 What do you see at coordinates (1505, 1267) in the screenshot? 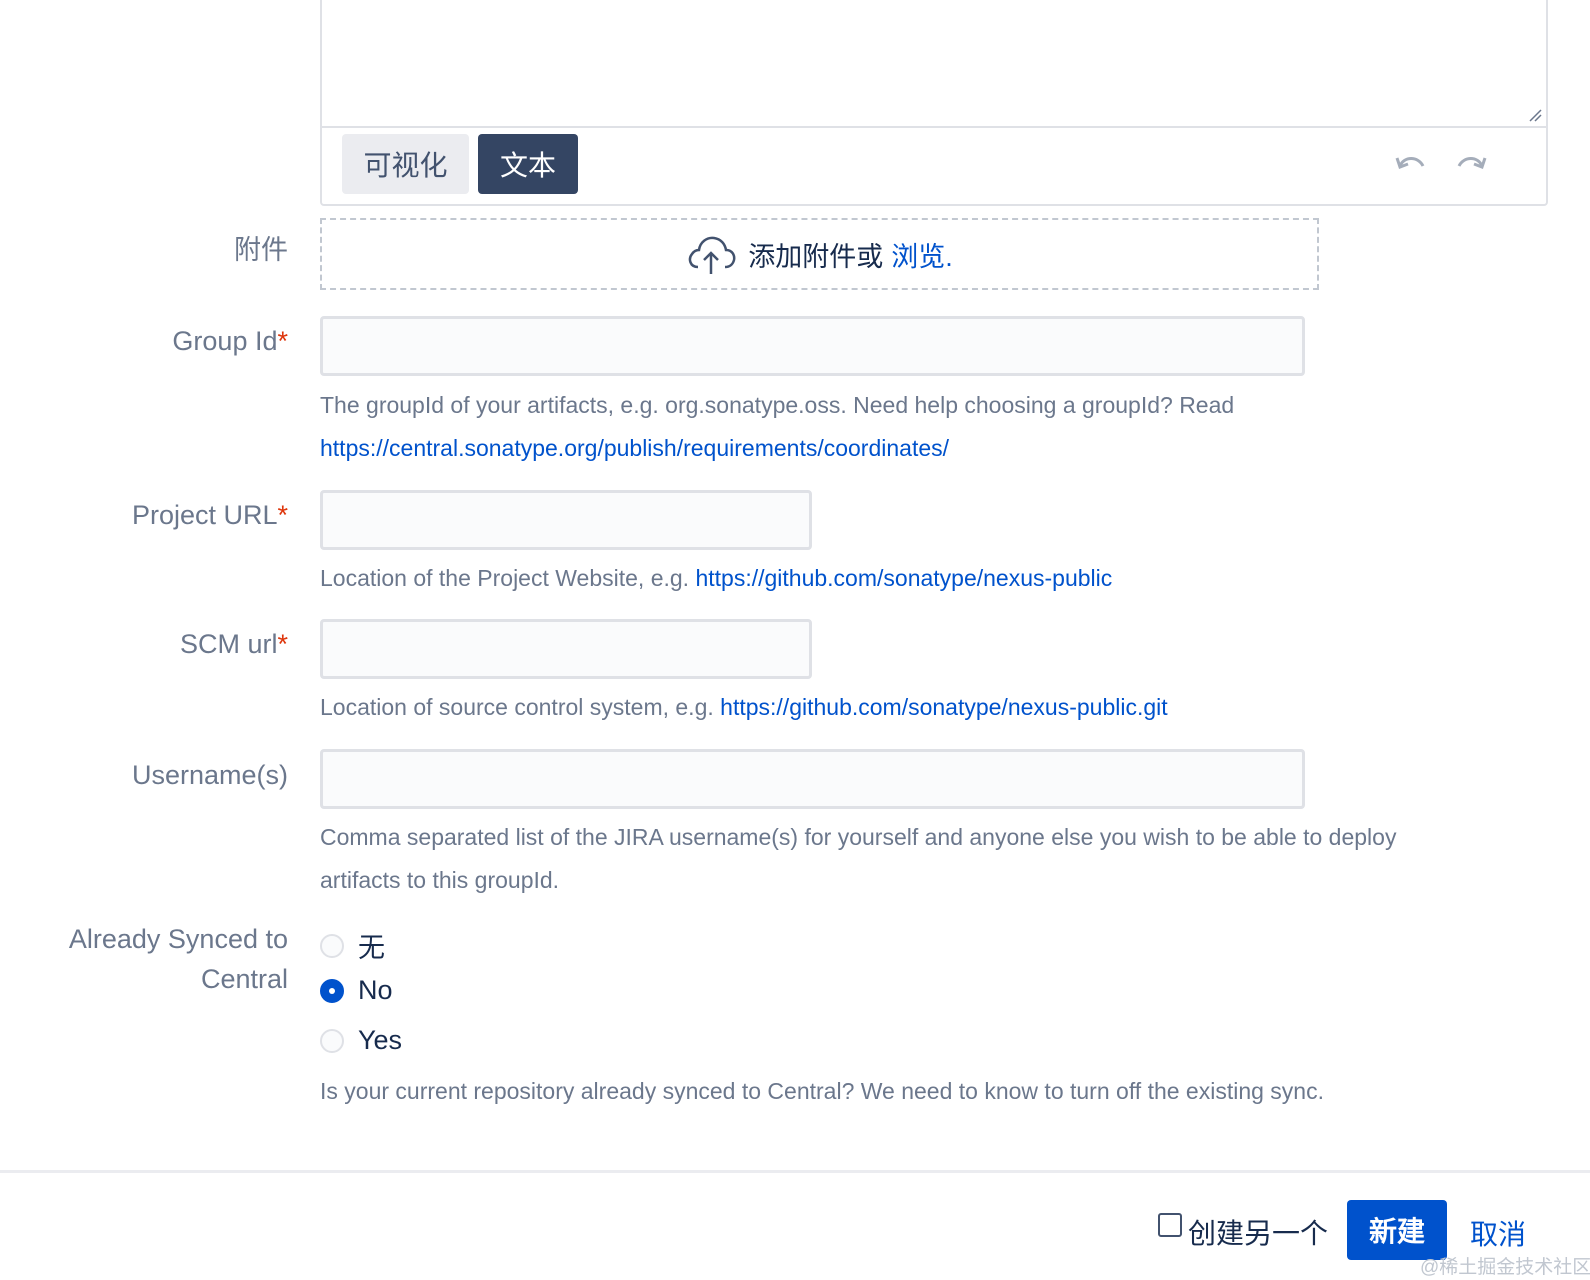
I see `watermark: @稀土掘金技术社区` at bounding box center [1505, 1267].